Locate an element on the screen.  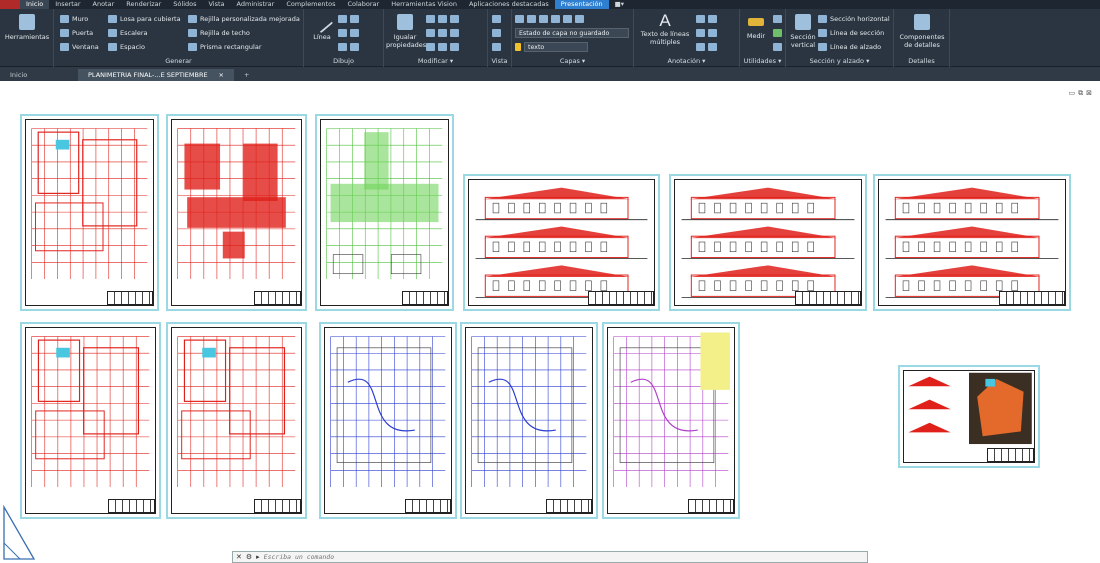
array-icon is located at coordinates (454, 47).